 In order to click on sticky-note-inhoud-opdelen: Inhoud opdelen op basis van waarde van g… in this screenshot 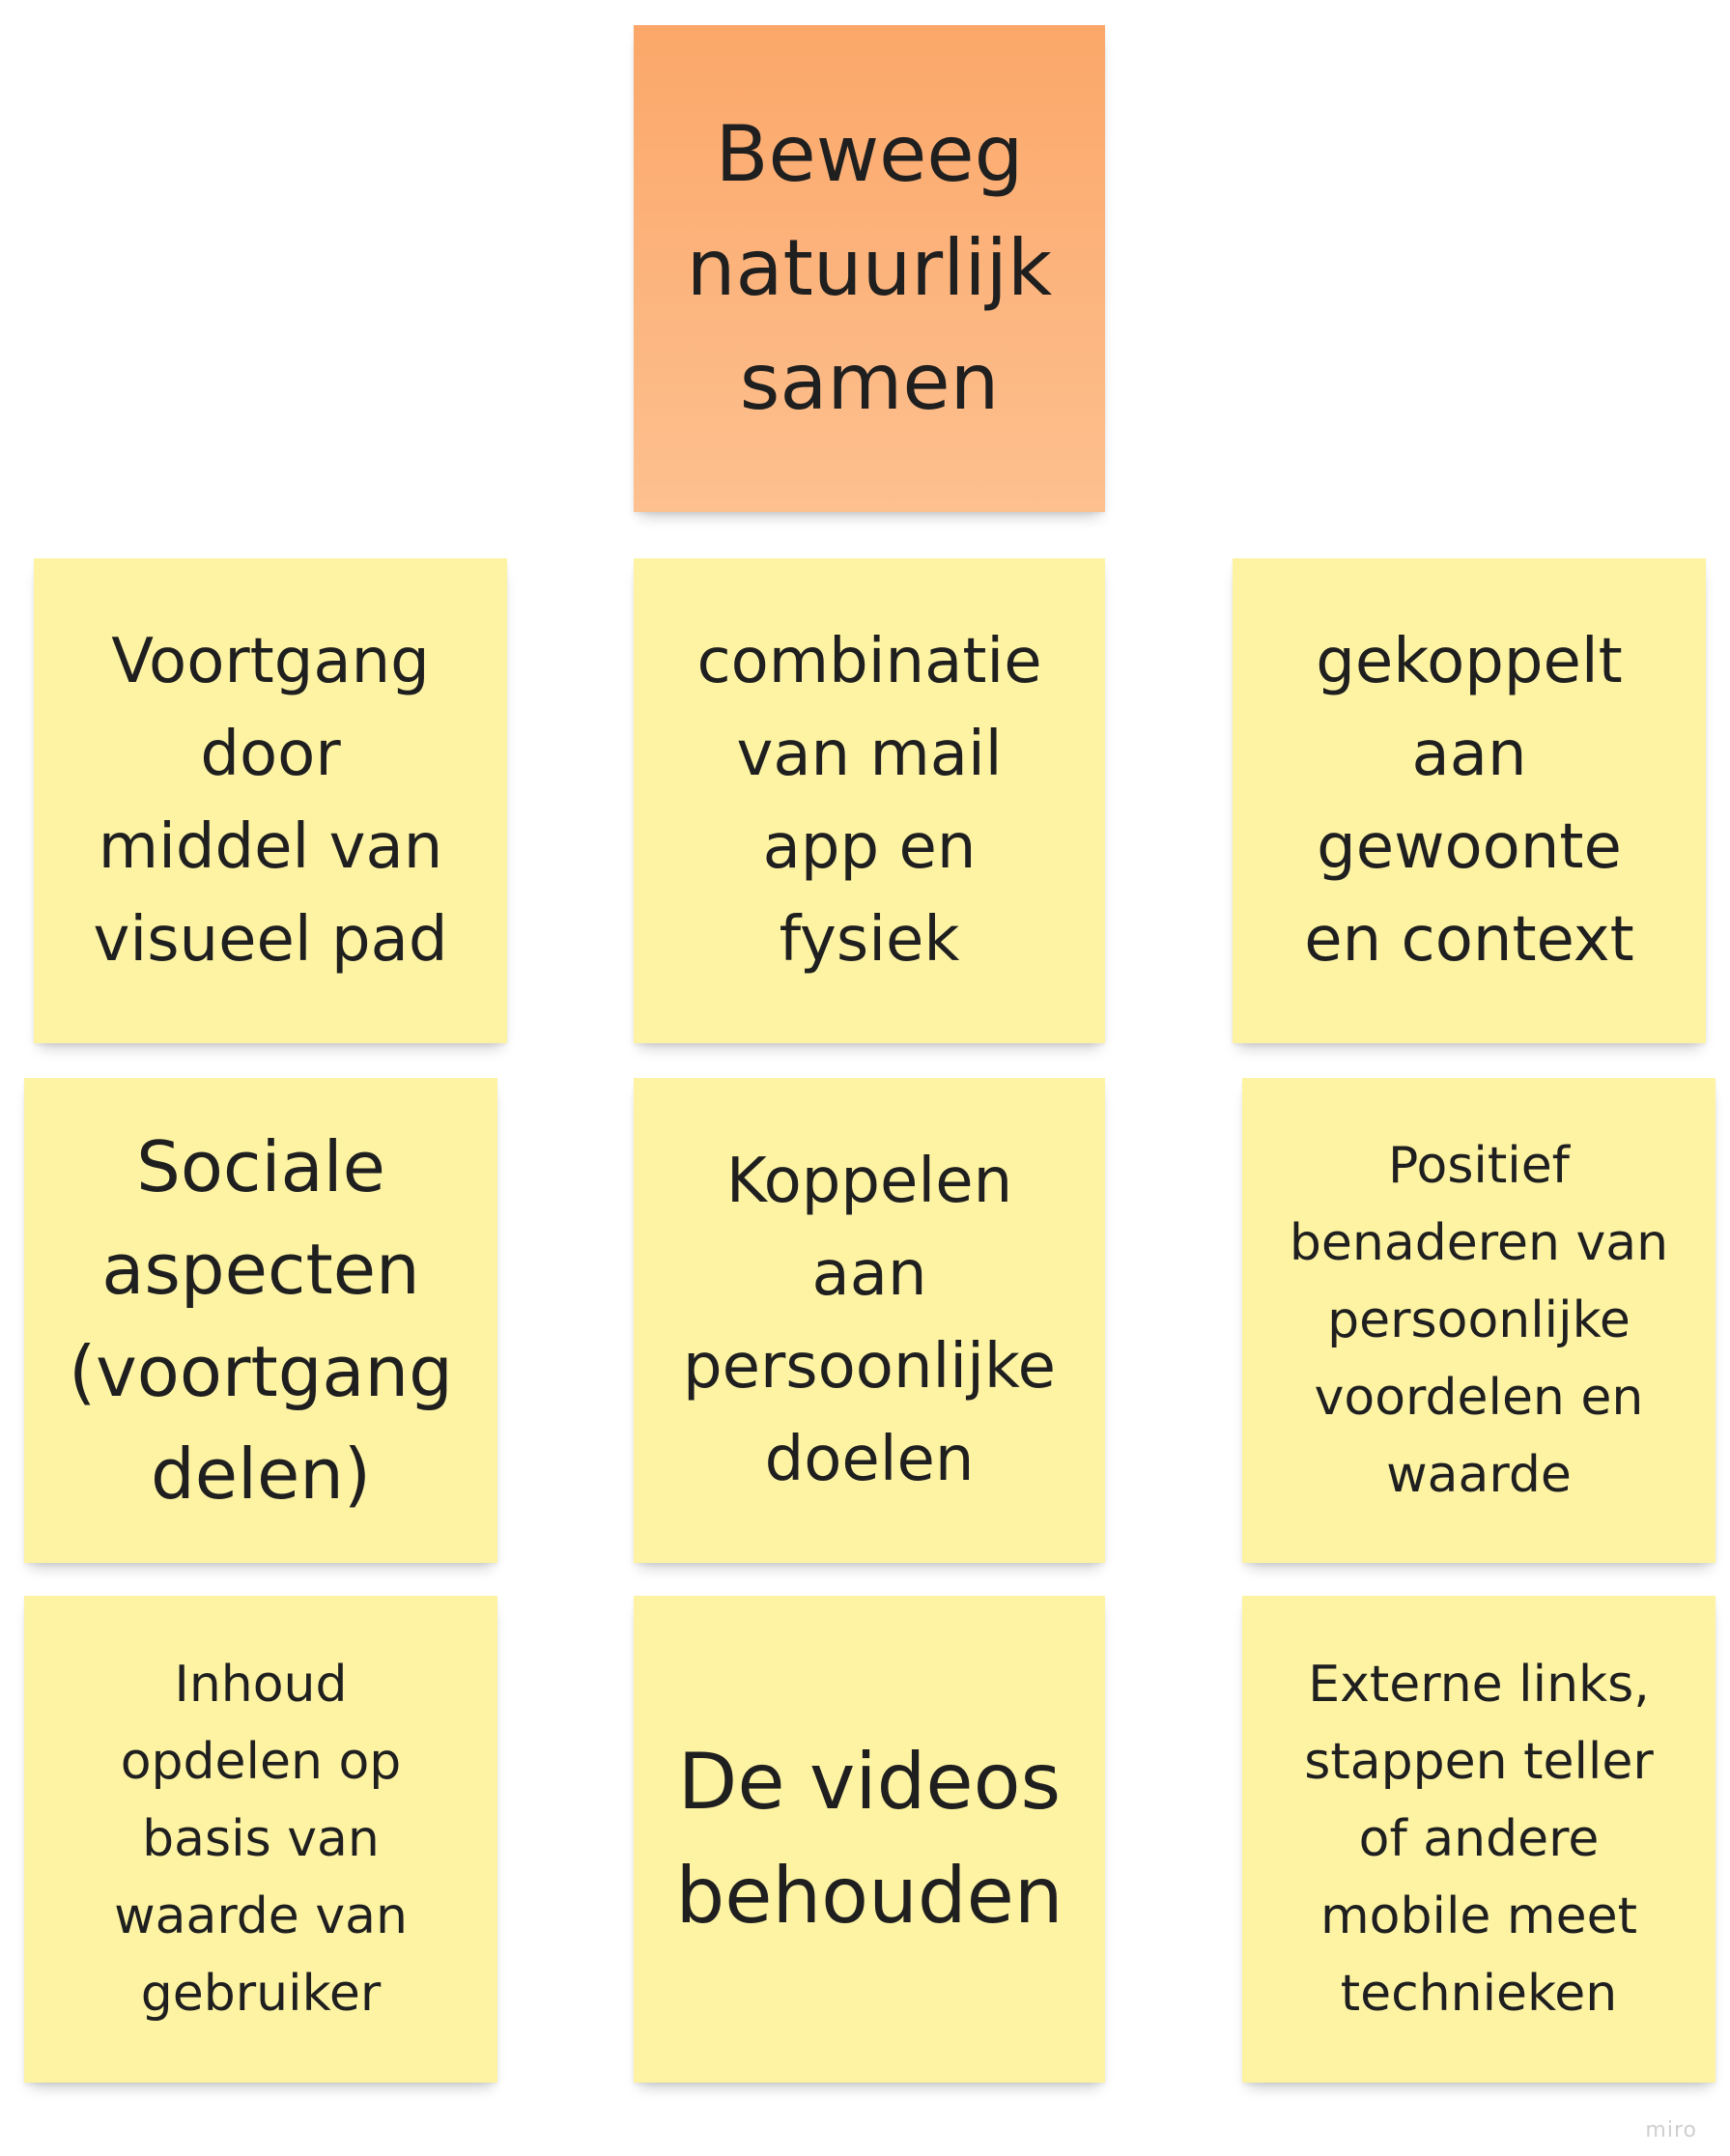, I will do `click(260, 1839)`.